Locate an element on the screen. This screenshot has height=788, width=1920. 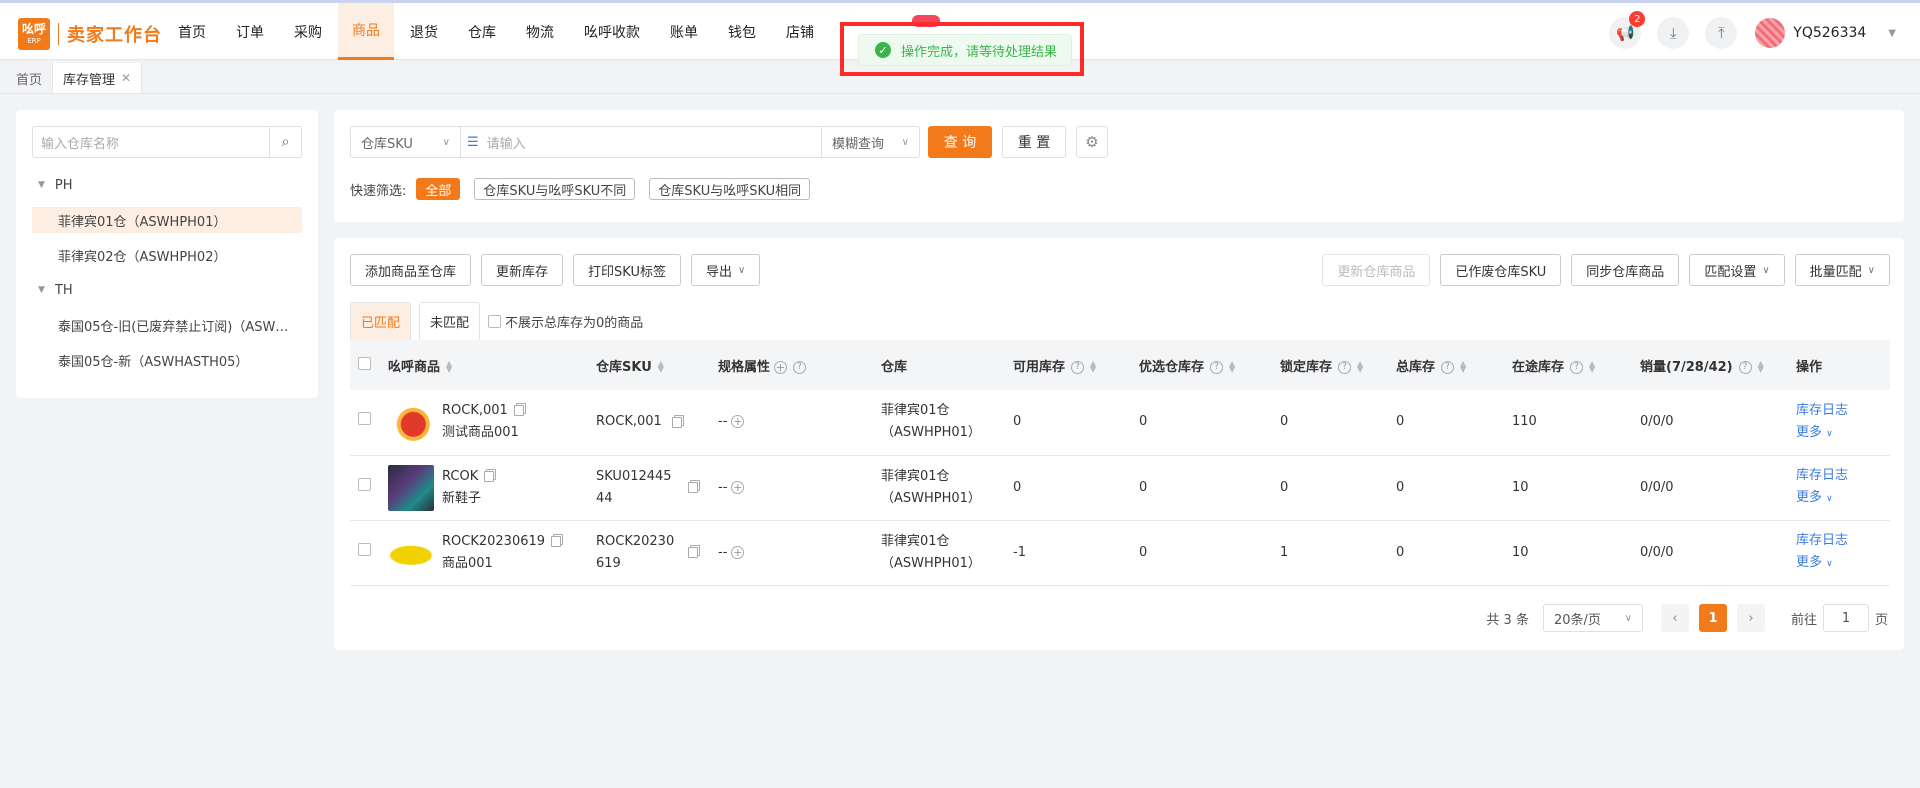
tab-unmatched: 未匹配 is located at coordinates (450, 321).